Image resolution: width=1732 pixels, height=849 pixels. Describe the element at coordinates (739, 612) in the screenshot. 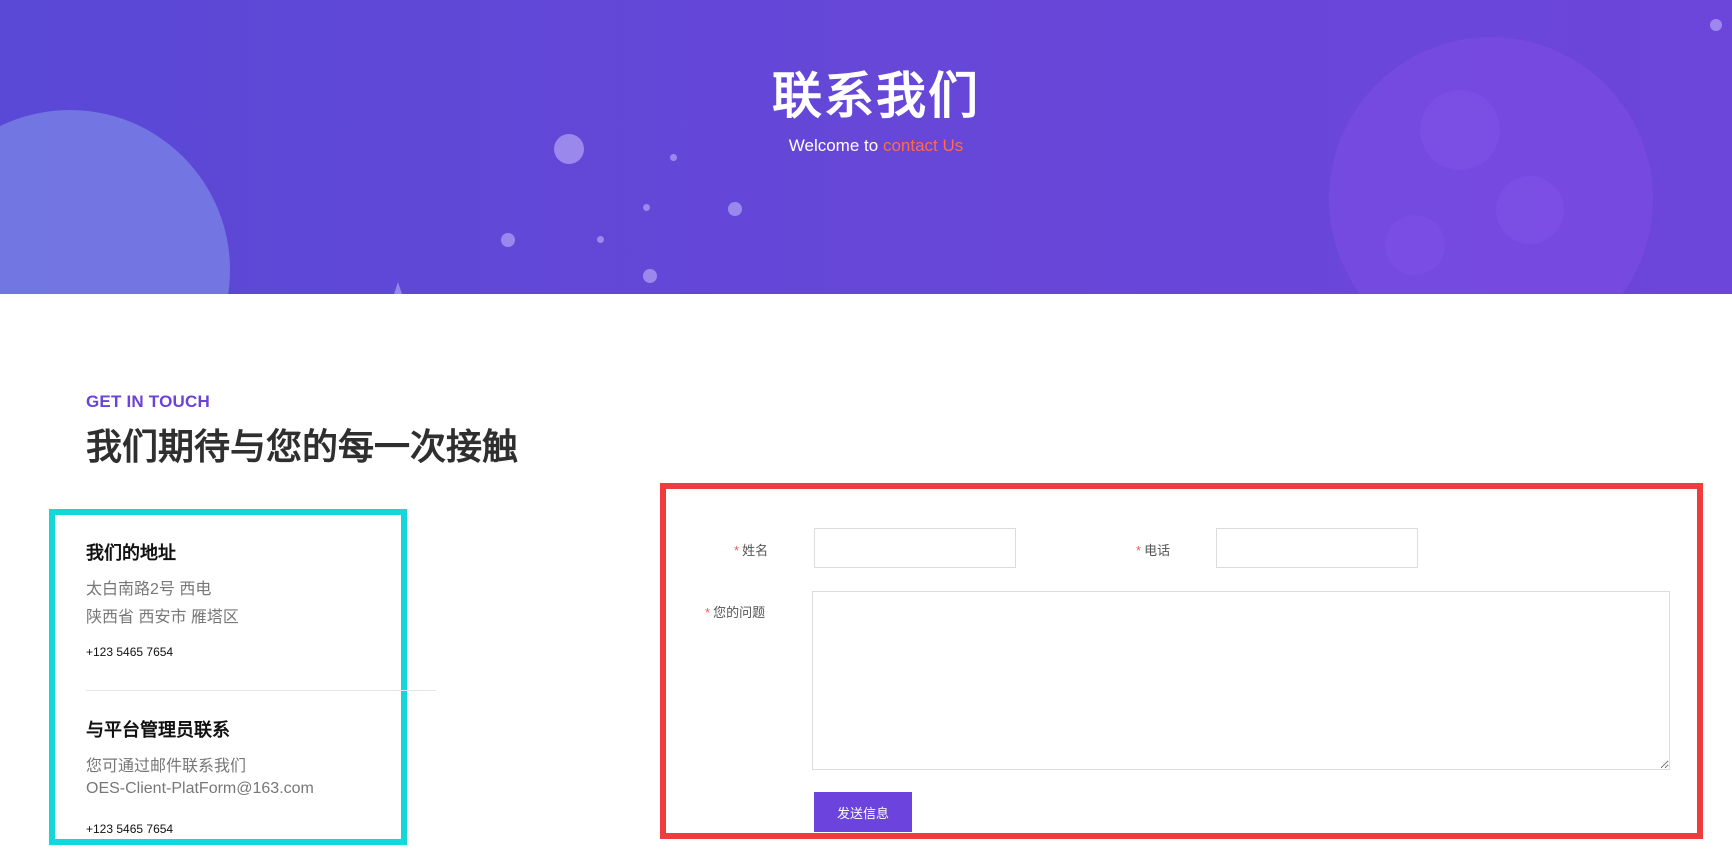

I see `question-label-text: 您的问题` at that location.